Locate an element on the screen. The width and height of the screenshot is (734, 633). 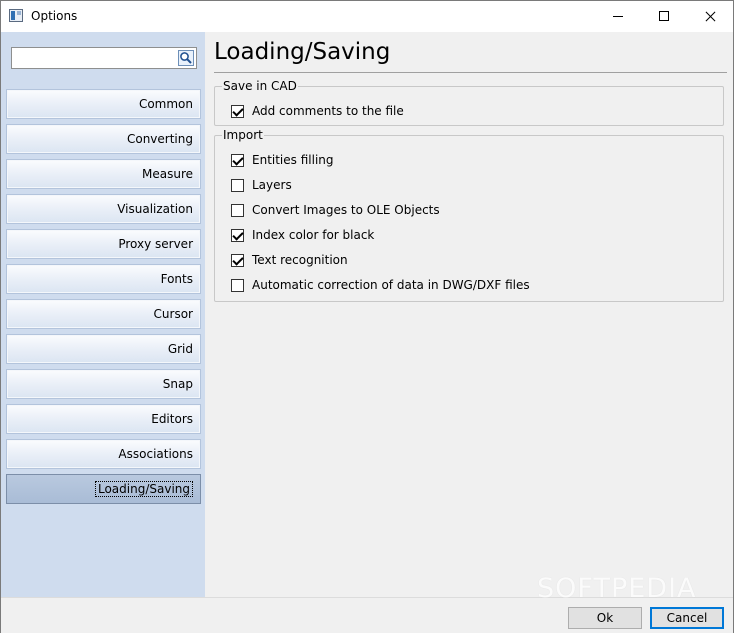
sidebar-item-cursor: Cursor is located at coordinates (103, 314).